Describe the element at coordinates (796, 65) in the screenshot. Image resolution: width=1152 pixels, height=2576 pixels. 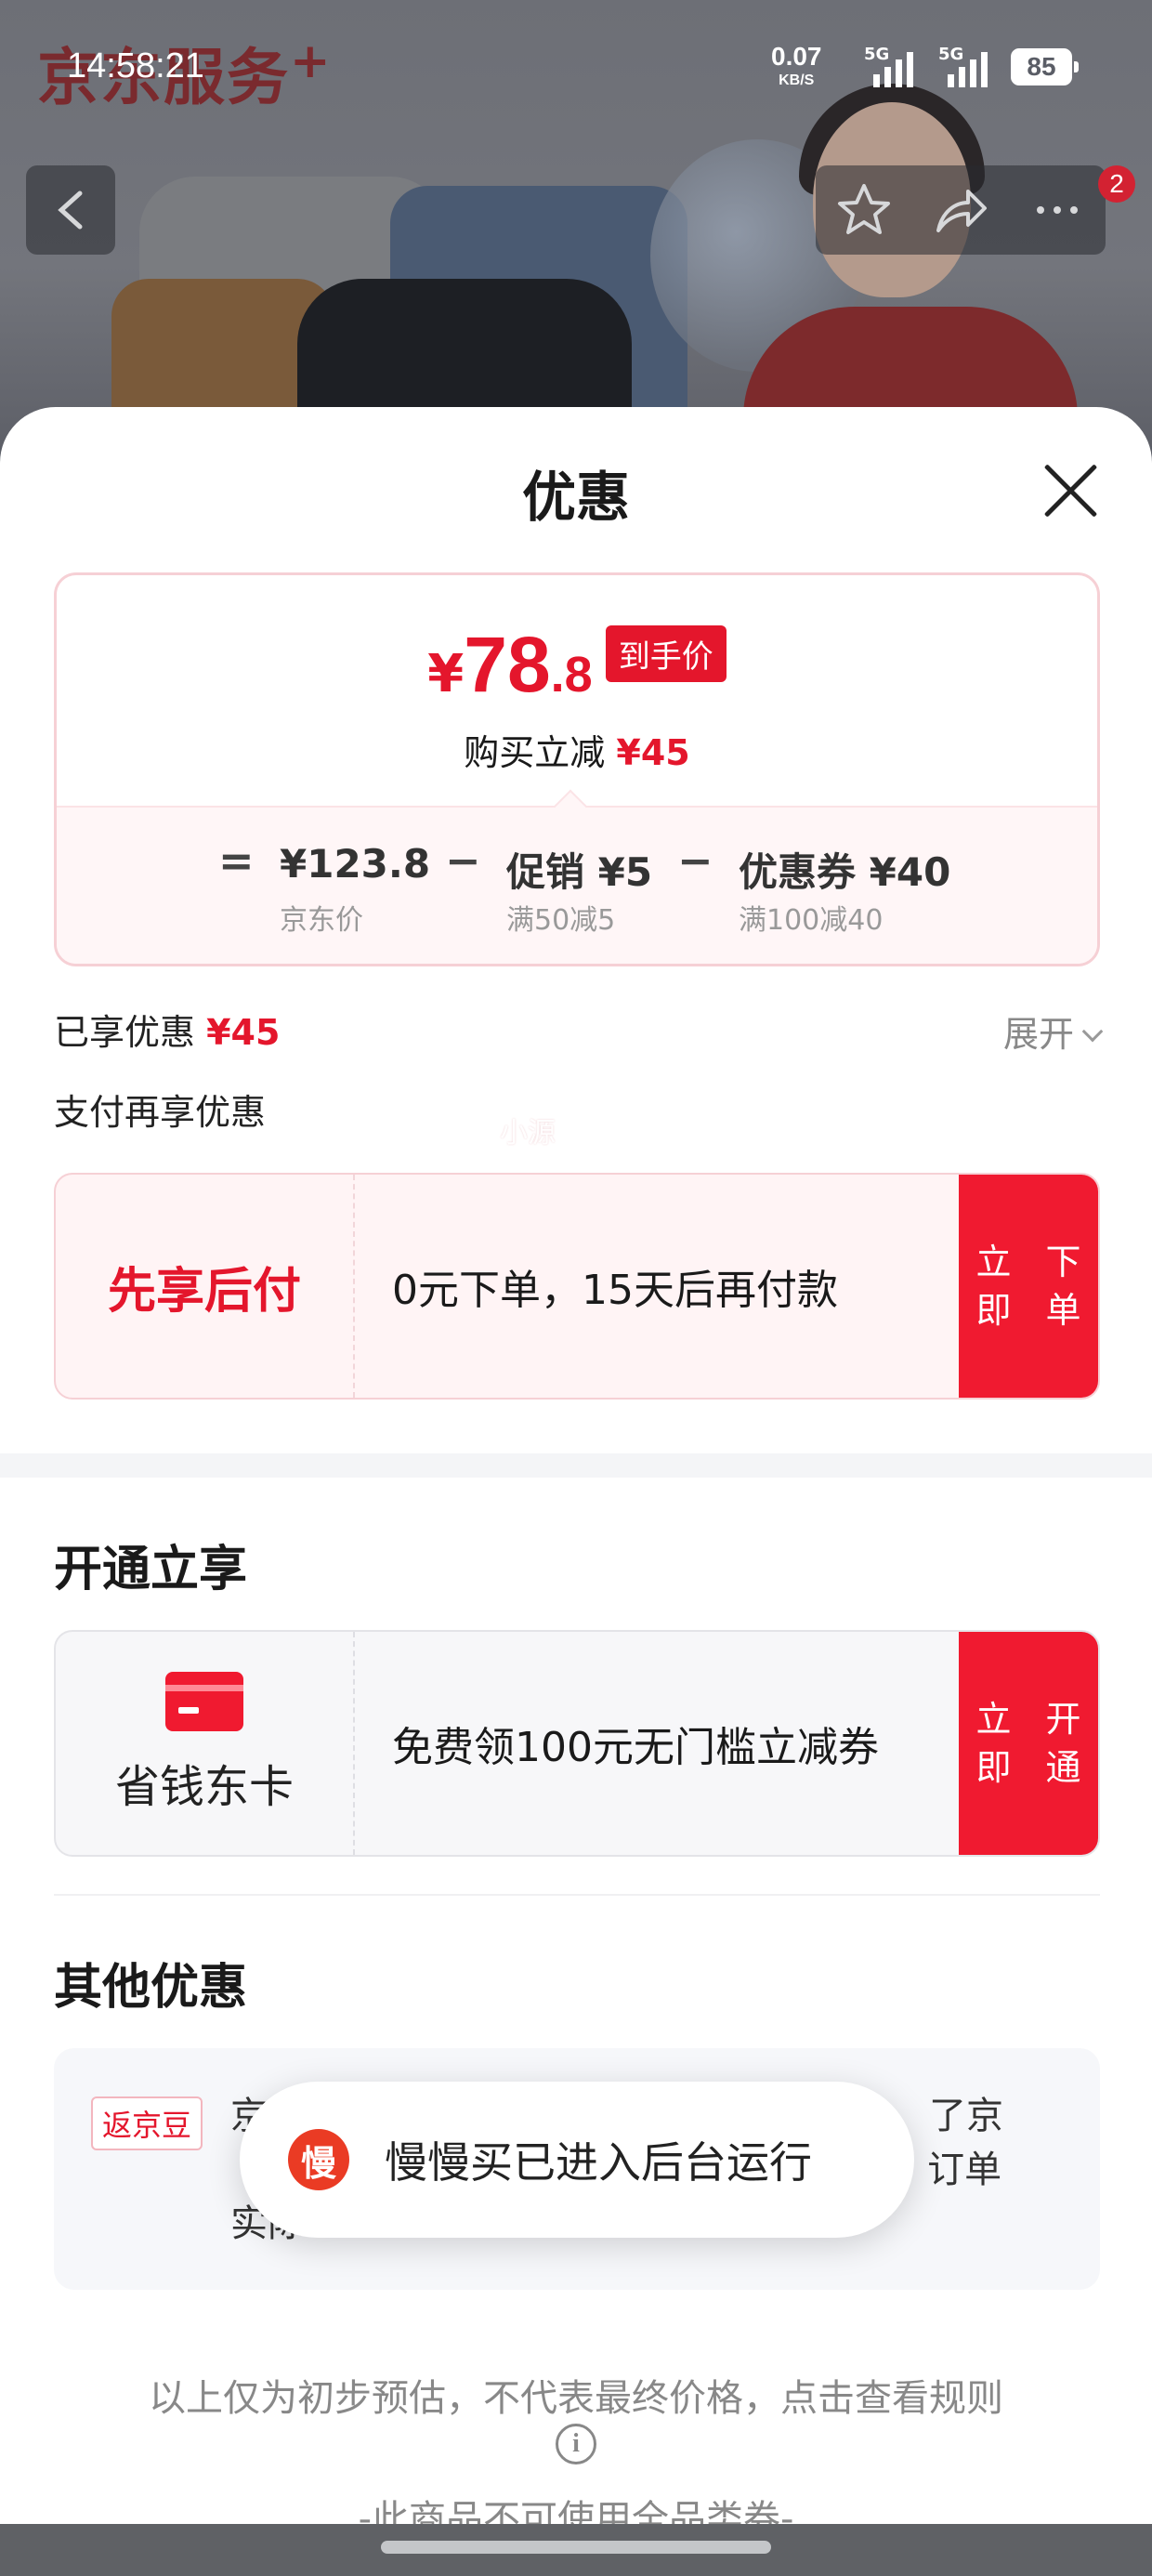
I see `network-speed: 0.07 KB/S` at that location.